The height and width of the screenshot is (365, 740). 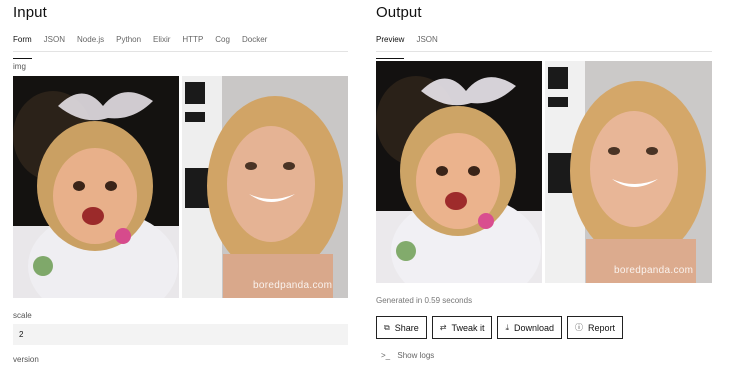 I want to click on tweak-button: ⇄ Tweak it, so click(x=462, y=327).